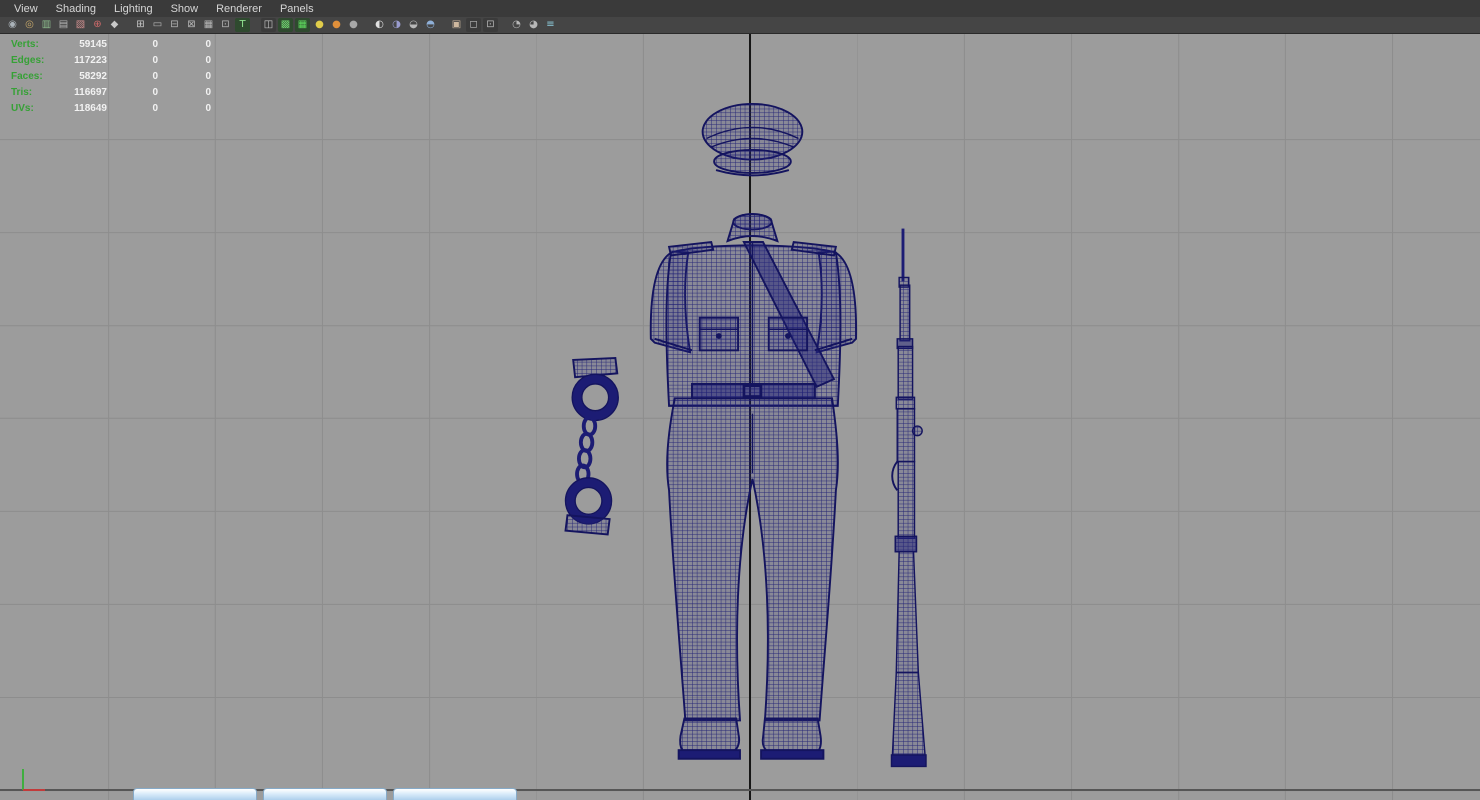 The image size is (1480, 800). What do you see at coordinates (12, 25) in the screenshot?
I see `select-camera-icon: ◉` at bounding box center [12, 25].